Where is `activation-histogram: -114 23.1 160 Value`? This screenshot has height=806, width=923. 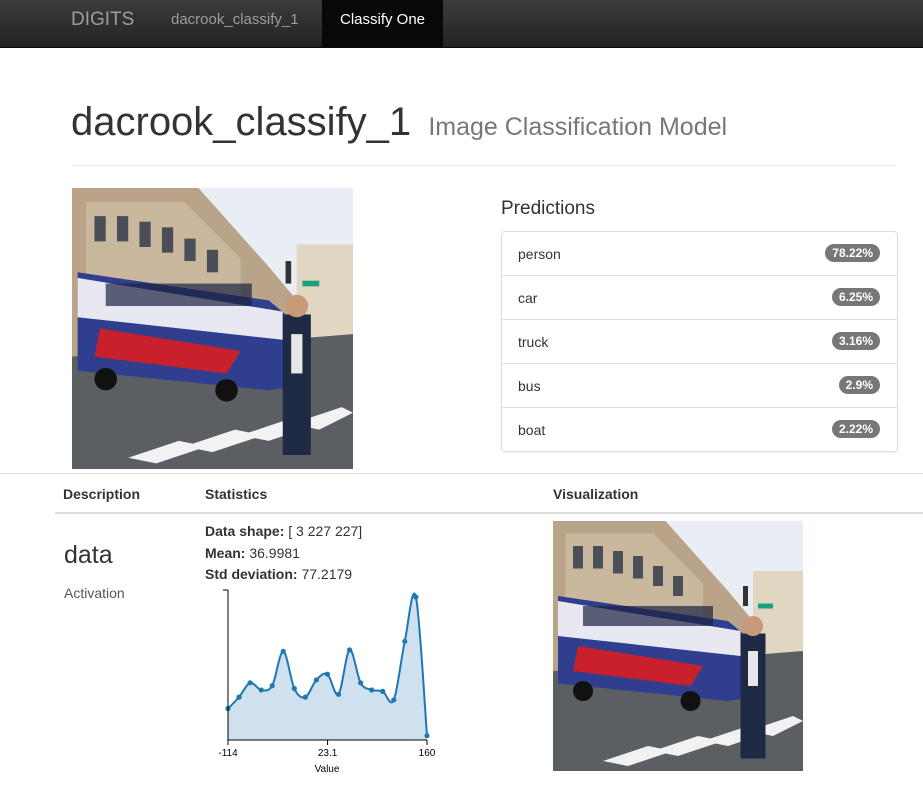 activation-histogram: -114 23.1 160 Value is located at coordinates (327, 682).